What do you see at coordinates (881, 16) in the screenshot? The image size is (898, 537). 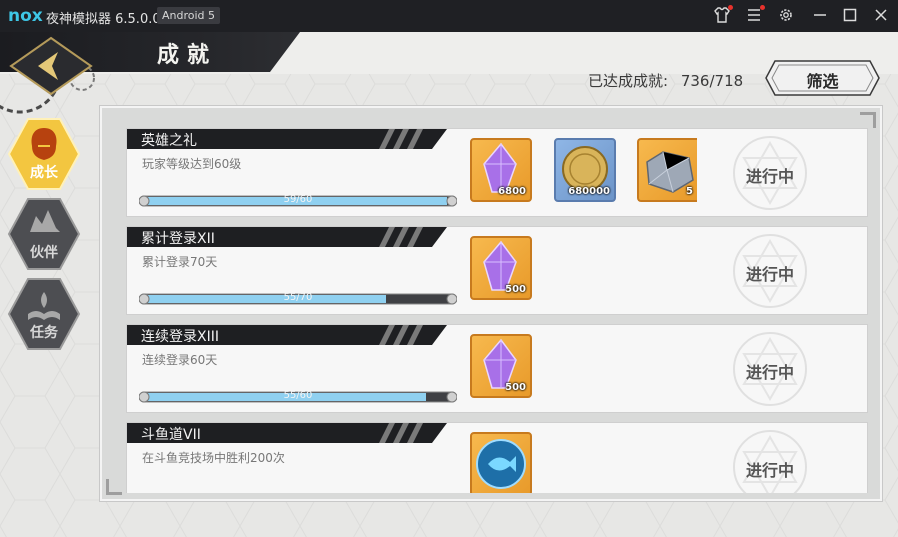 I see `close-icon` at bounding box center [881, 16].